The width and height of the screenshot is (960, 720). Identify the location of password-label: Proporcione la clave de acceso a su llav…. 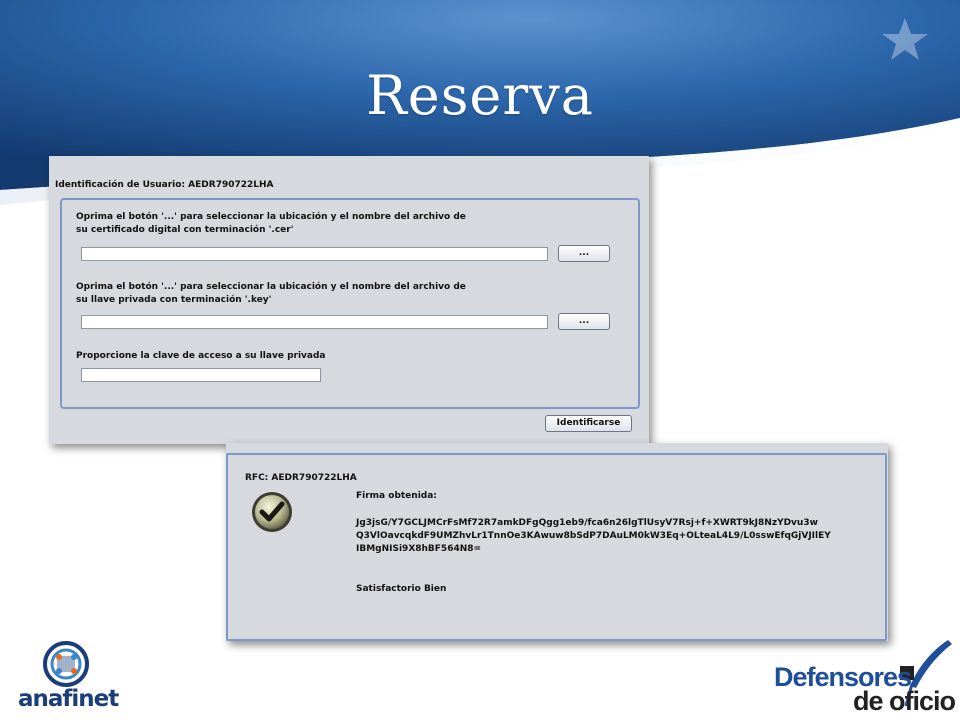
(201, 356).